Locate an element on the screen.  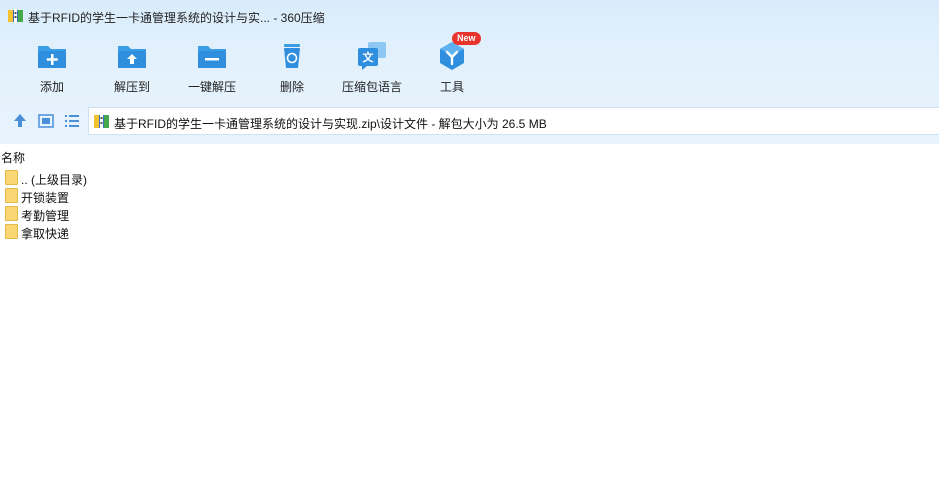
name-column-header: 名称 is located at coordinates (13, 157).